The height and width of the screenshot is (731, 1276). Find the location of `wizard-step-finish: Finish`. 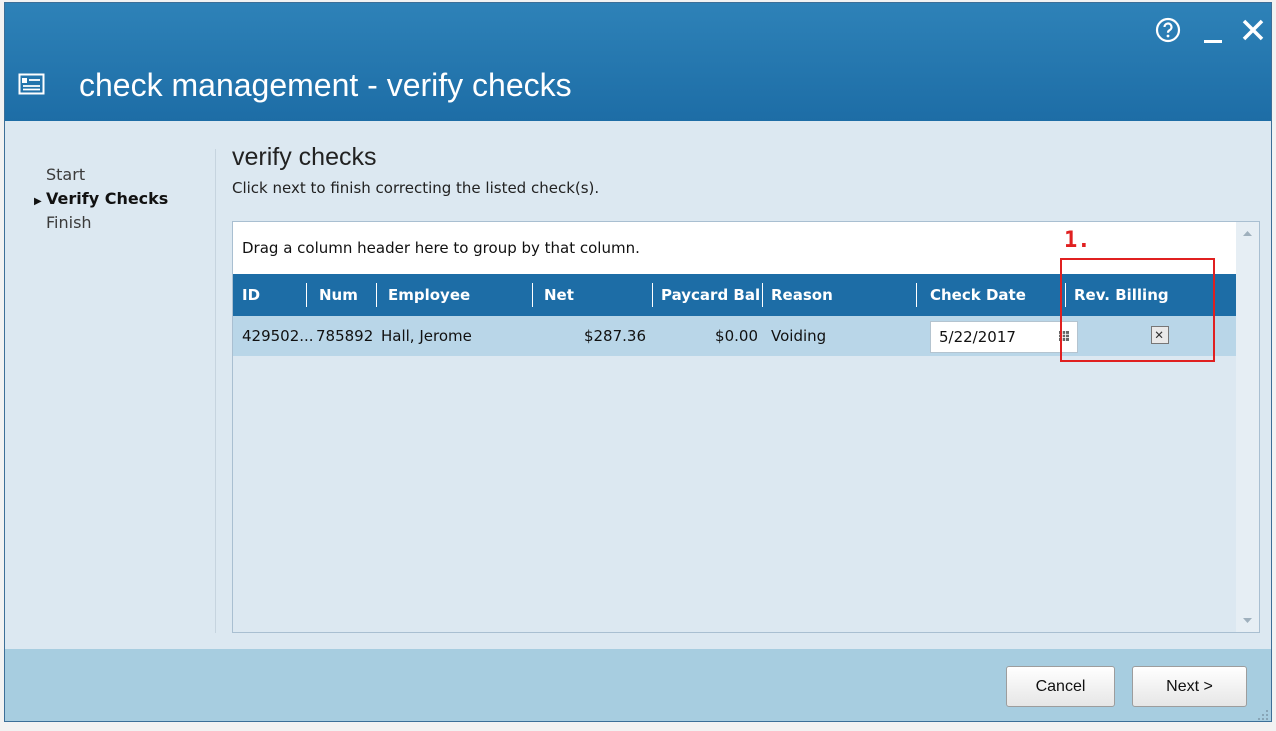

wizard-step-finish: Finish is located at coordinates (107, 223).